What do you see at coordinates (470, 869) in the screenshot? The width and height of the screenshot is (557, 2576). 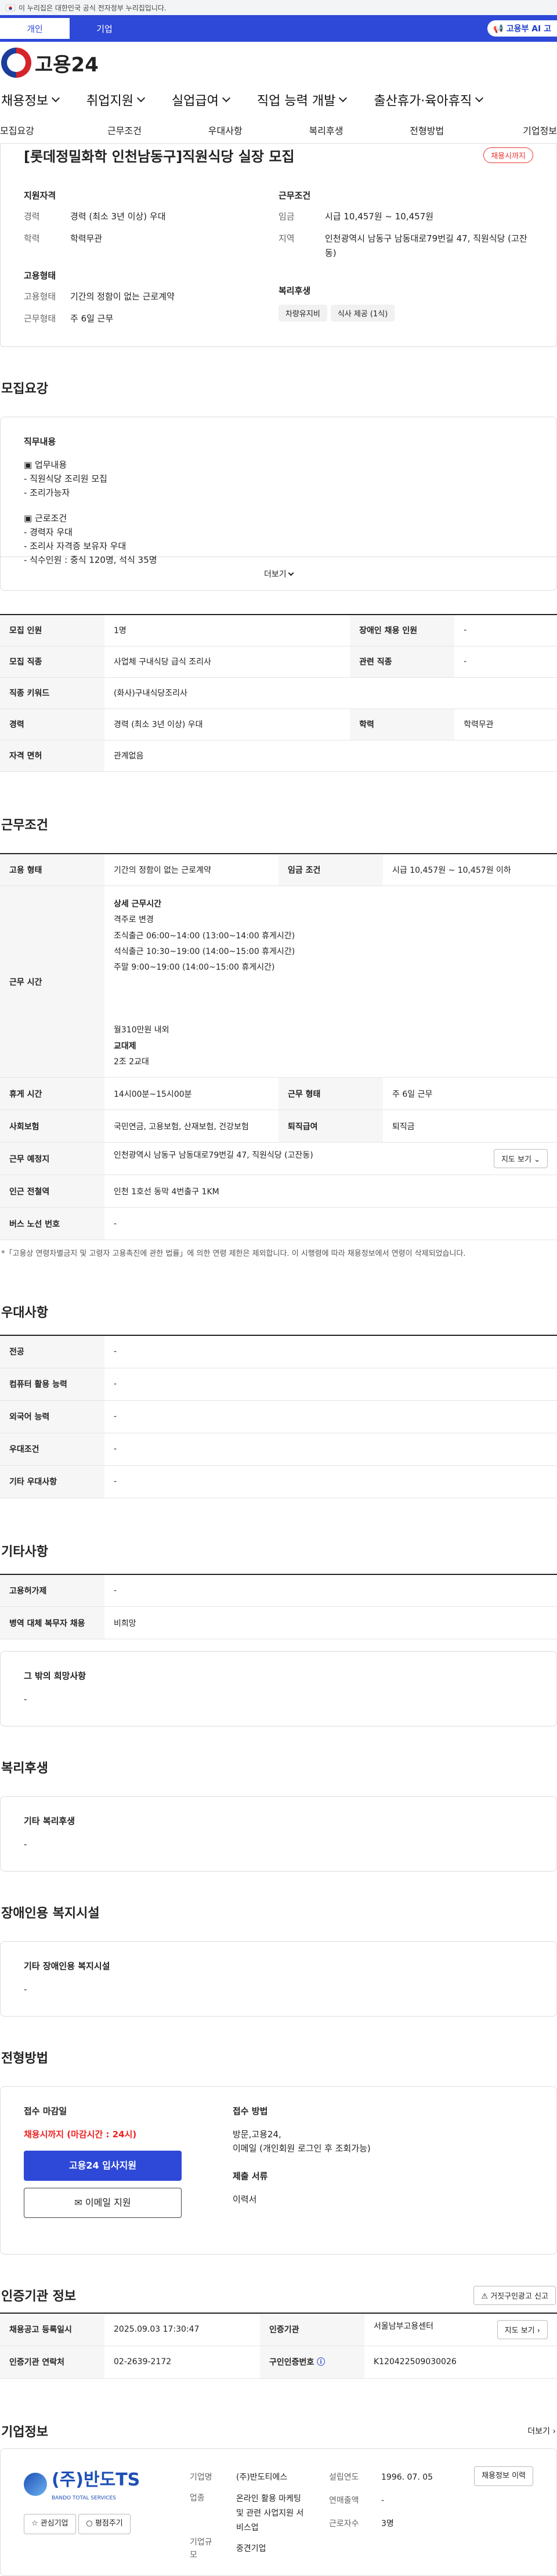 I see `cell-value: 시급 10,457원 ~ 10,457원 이하` at bounding box center [470, 869].